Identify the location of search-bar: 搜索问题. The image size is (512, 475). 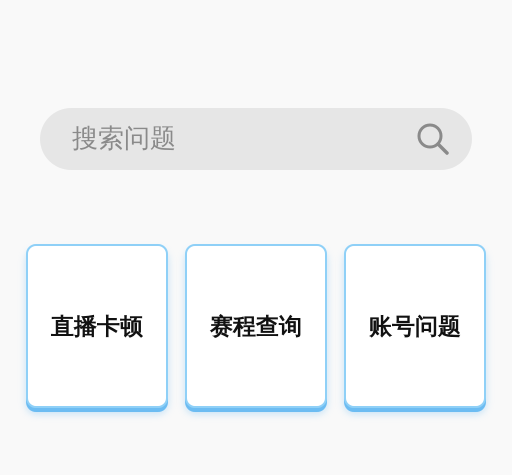
(256, 139).